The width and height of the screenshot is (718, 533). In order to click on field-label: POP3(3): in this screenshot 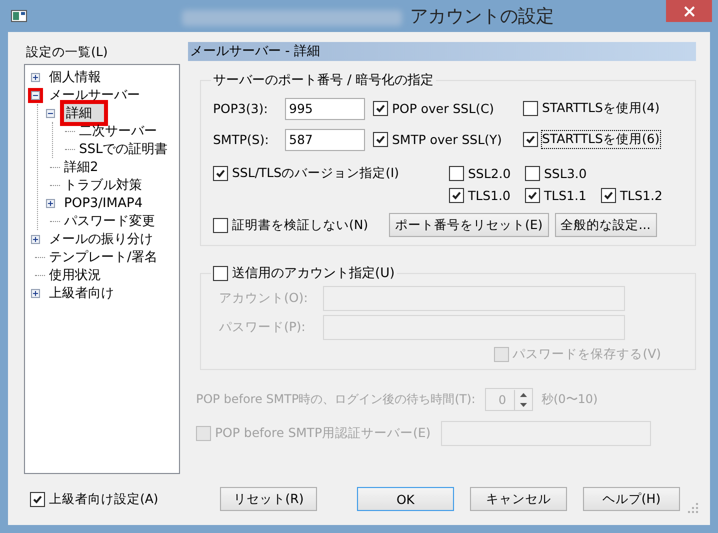, I will do `click(241, 108)`.